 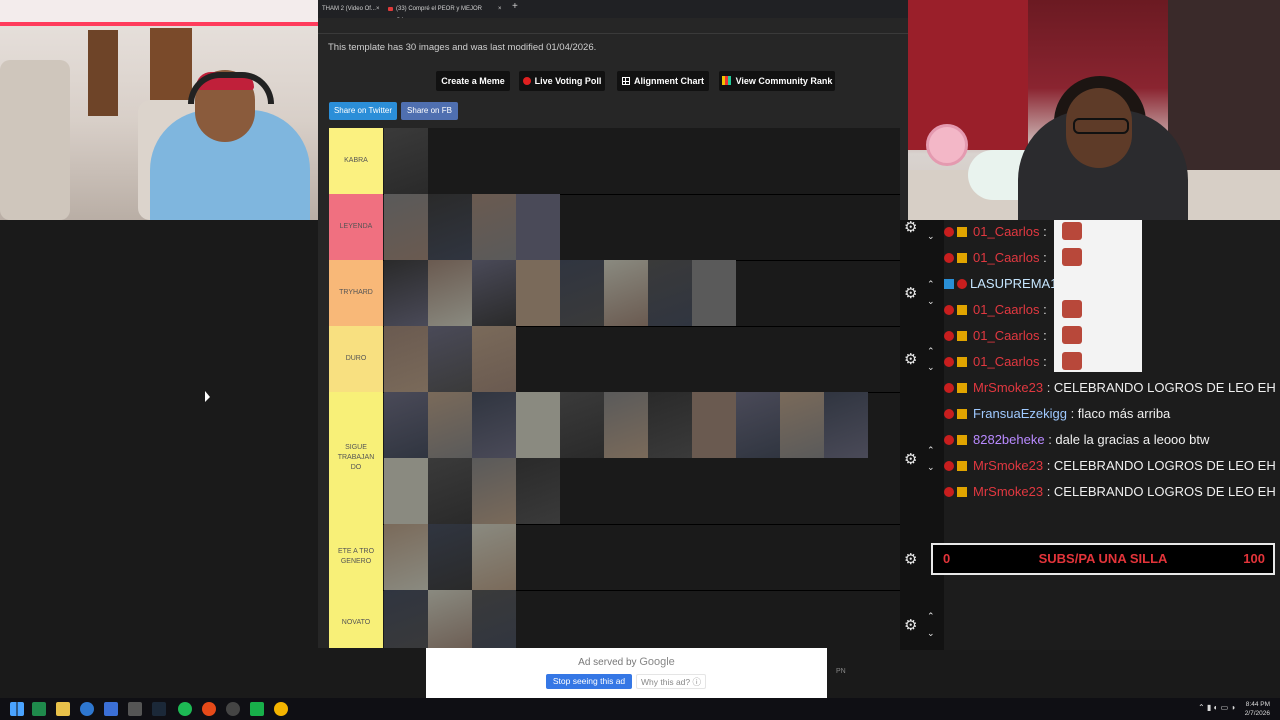 What do you see at coordinates (1009, 439) in the screenshot?
I see `chat-username: 8282beheke` at bounding box center [1009, 439].